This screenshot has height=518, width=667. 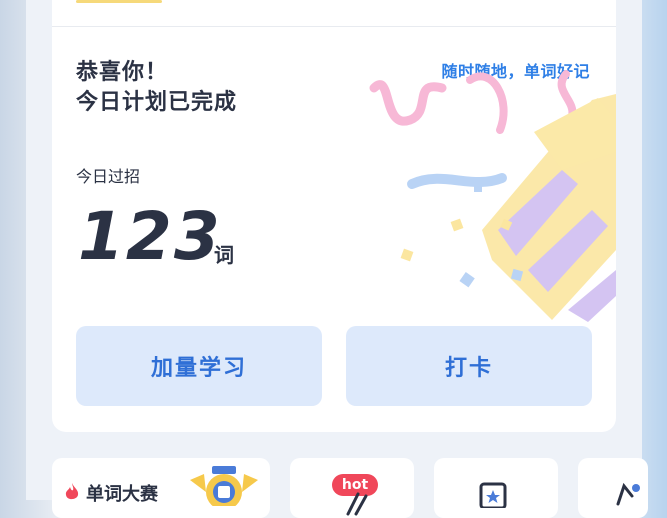 I want to click on congrats-line-2: 今日计划已完成, so click(x=157, y=102).